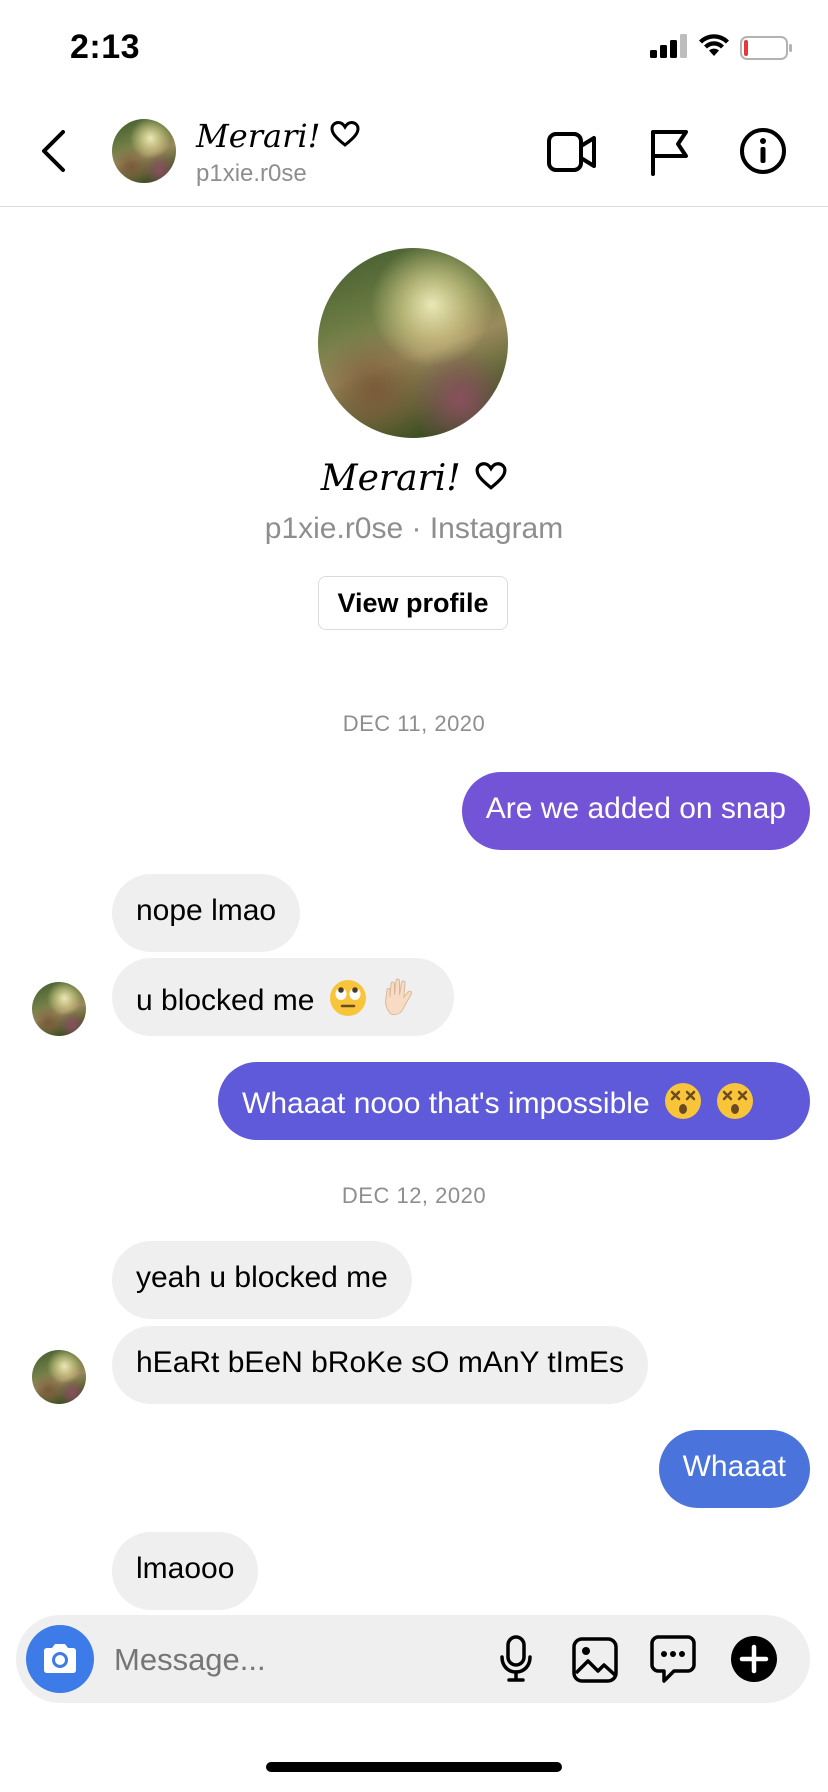  What do you see at coordinates (251, 173) in the screenshot?
I see `header-username: p1xie.r0se` at bounding box center [251, 173].